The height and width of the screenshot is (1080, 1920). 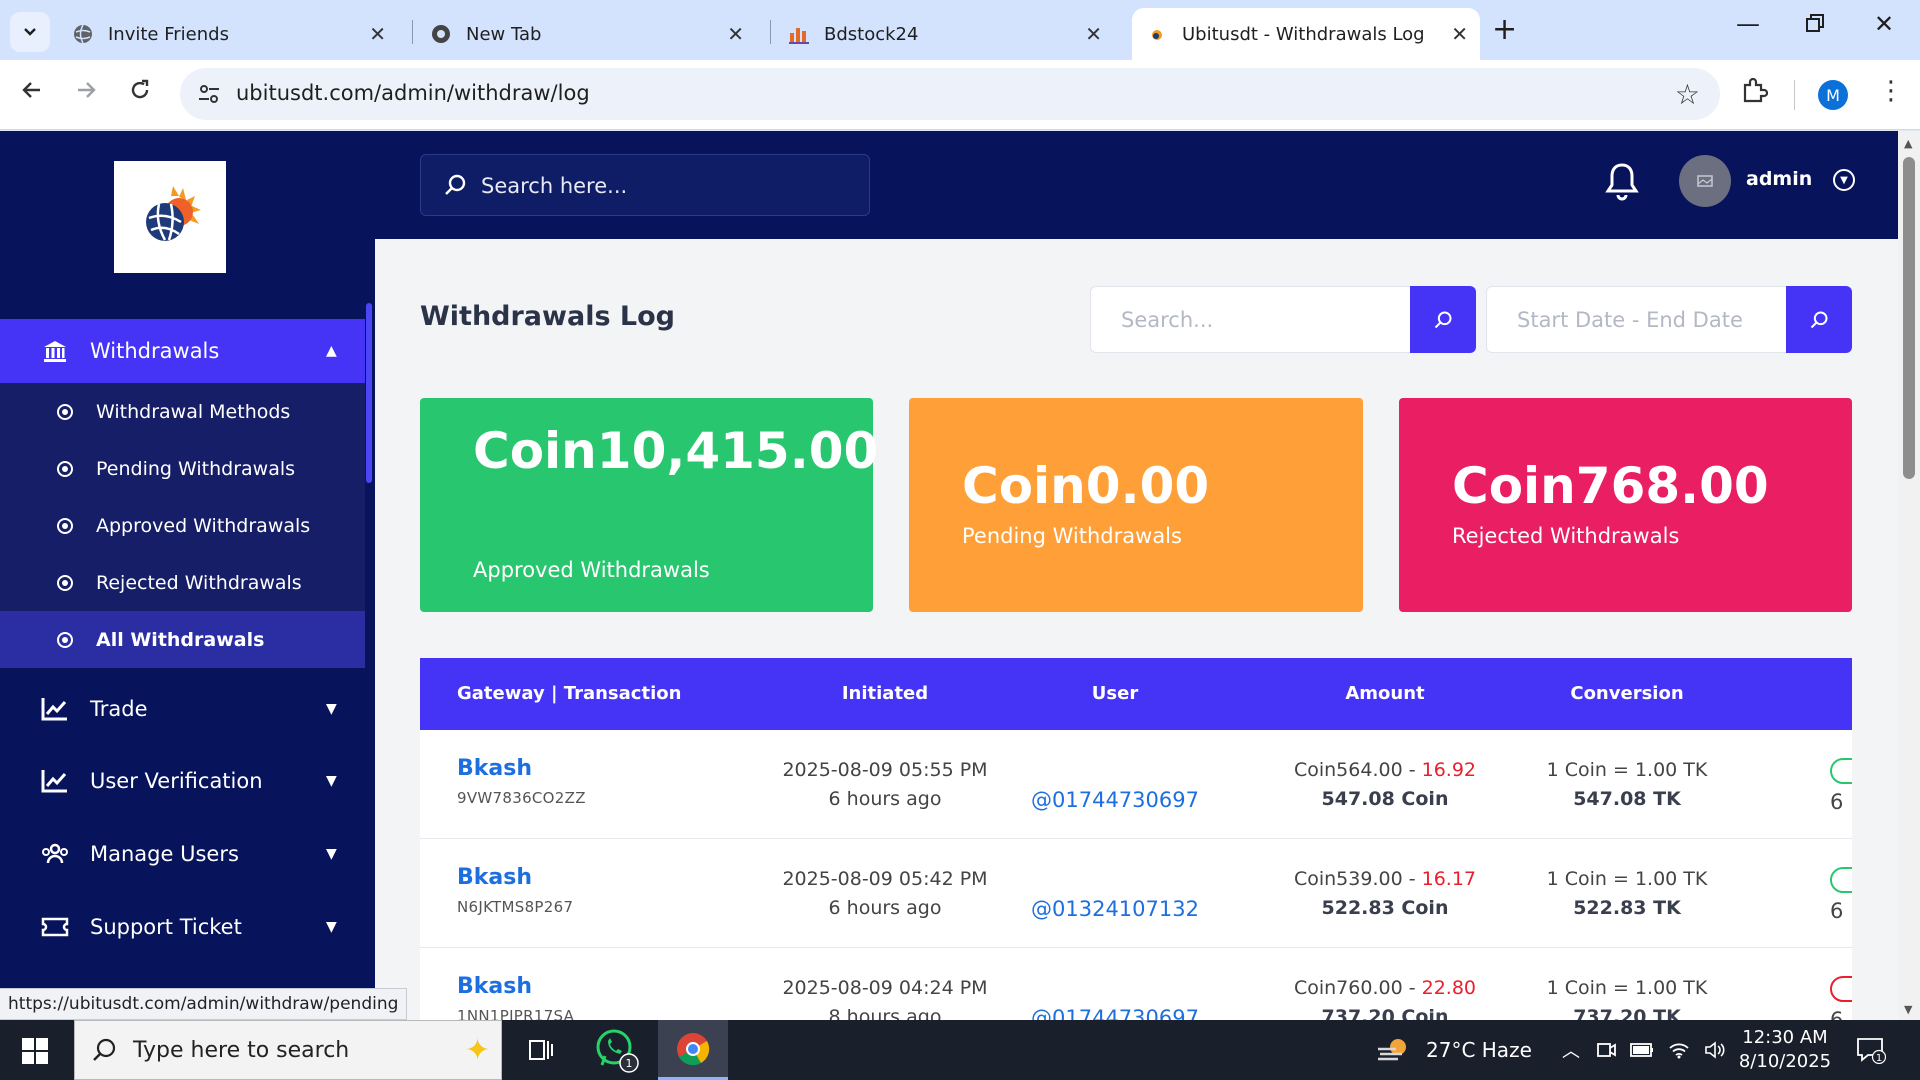 I want to click on sparkle-icon: ✦, so click(x=478, y=1050).